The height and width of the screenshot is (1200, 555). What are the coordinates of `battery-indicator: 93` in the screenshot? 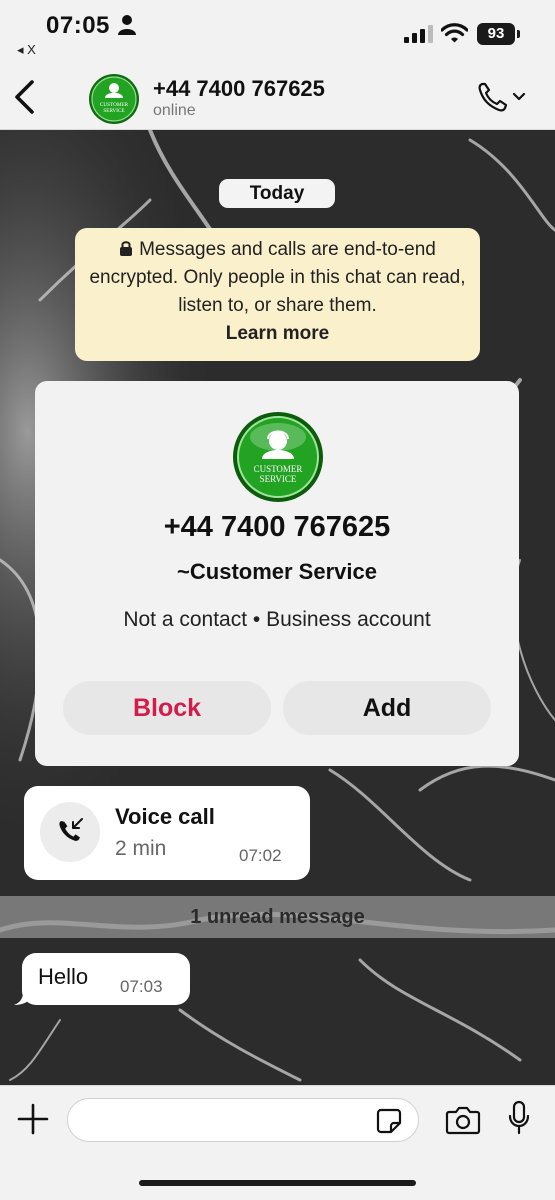 It's located at (496, 34).